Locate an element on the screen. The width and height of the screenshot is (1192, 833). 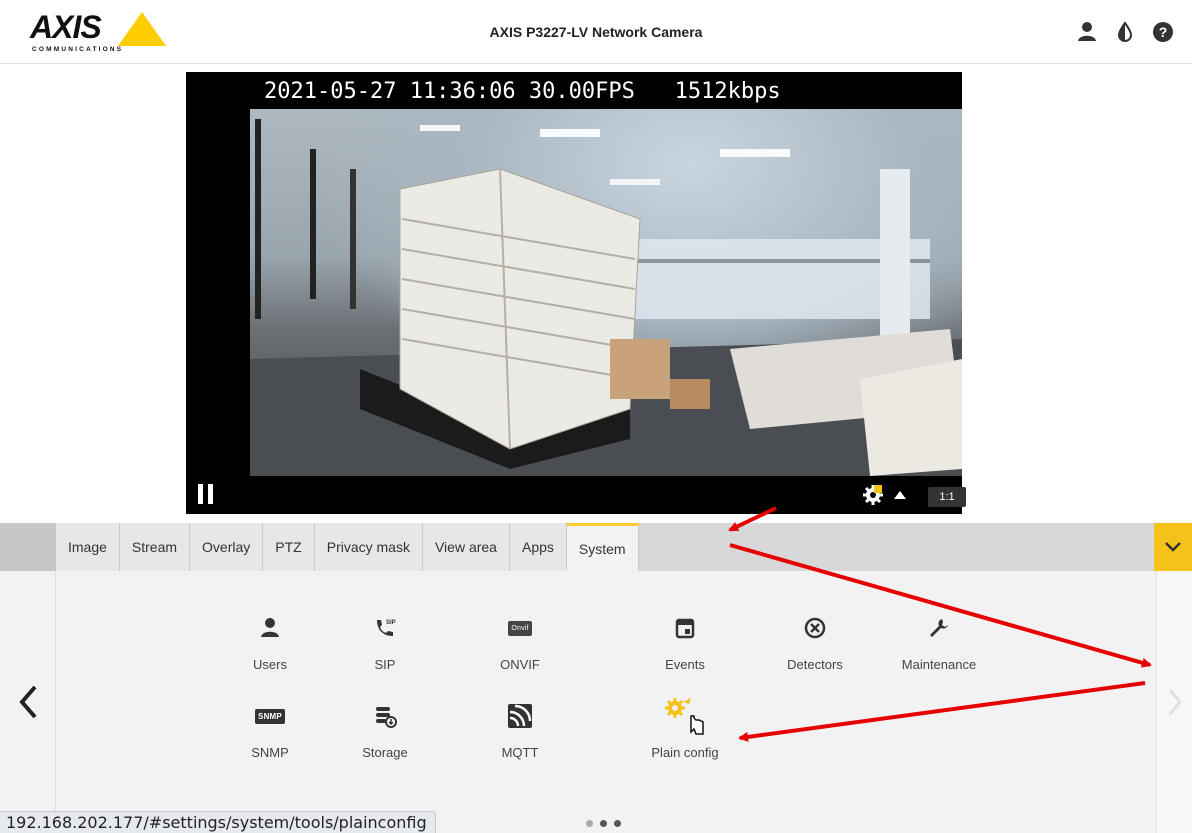
sip-phone-icon: SIP is located at coordinates (385, 628).